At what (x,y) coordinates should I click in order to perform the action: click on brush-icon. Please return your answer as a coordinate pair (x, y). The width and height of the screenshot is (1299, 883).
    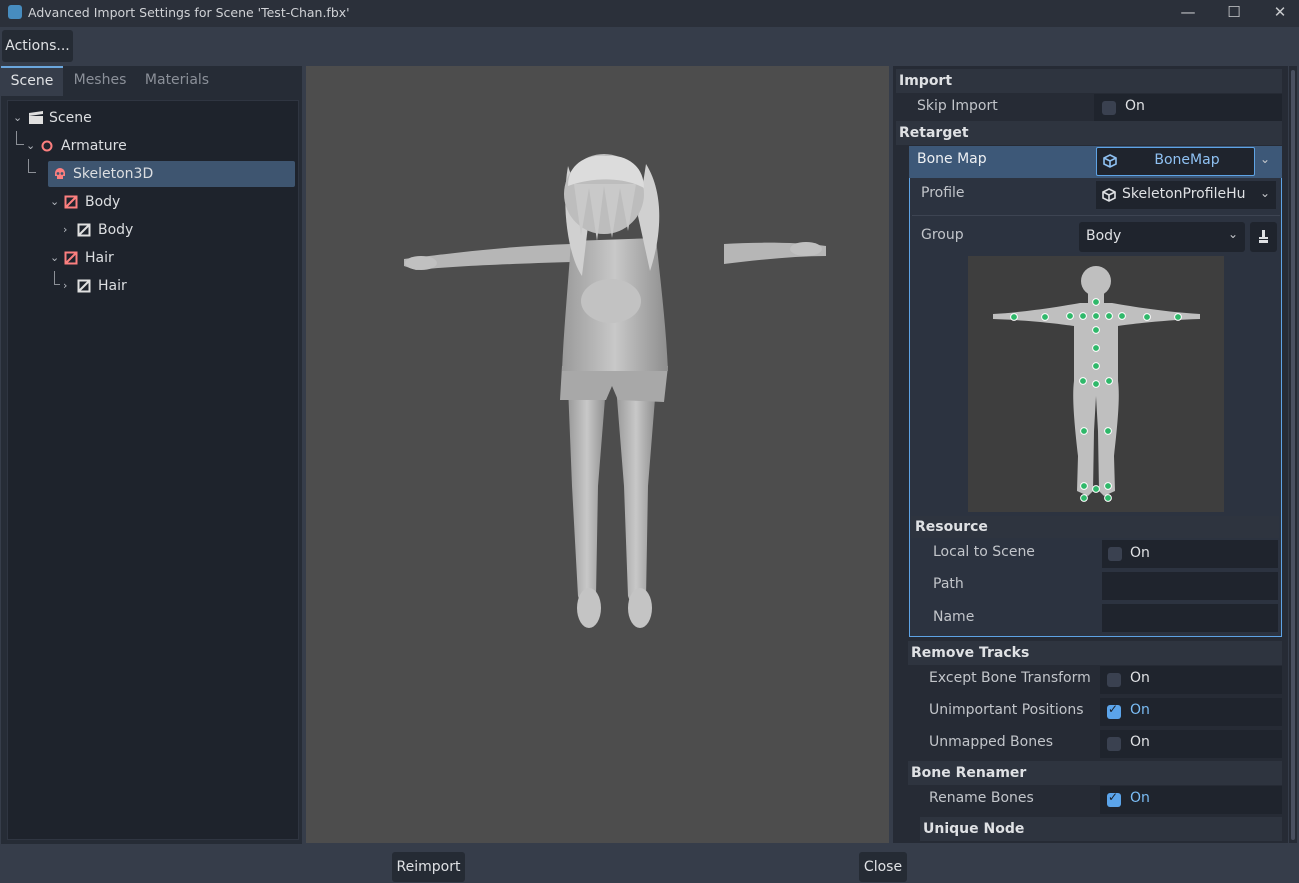
    Looking at the image, I should click on (1263, 236).